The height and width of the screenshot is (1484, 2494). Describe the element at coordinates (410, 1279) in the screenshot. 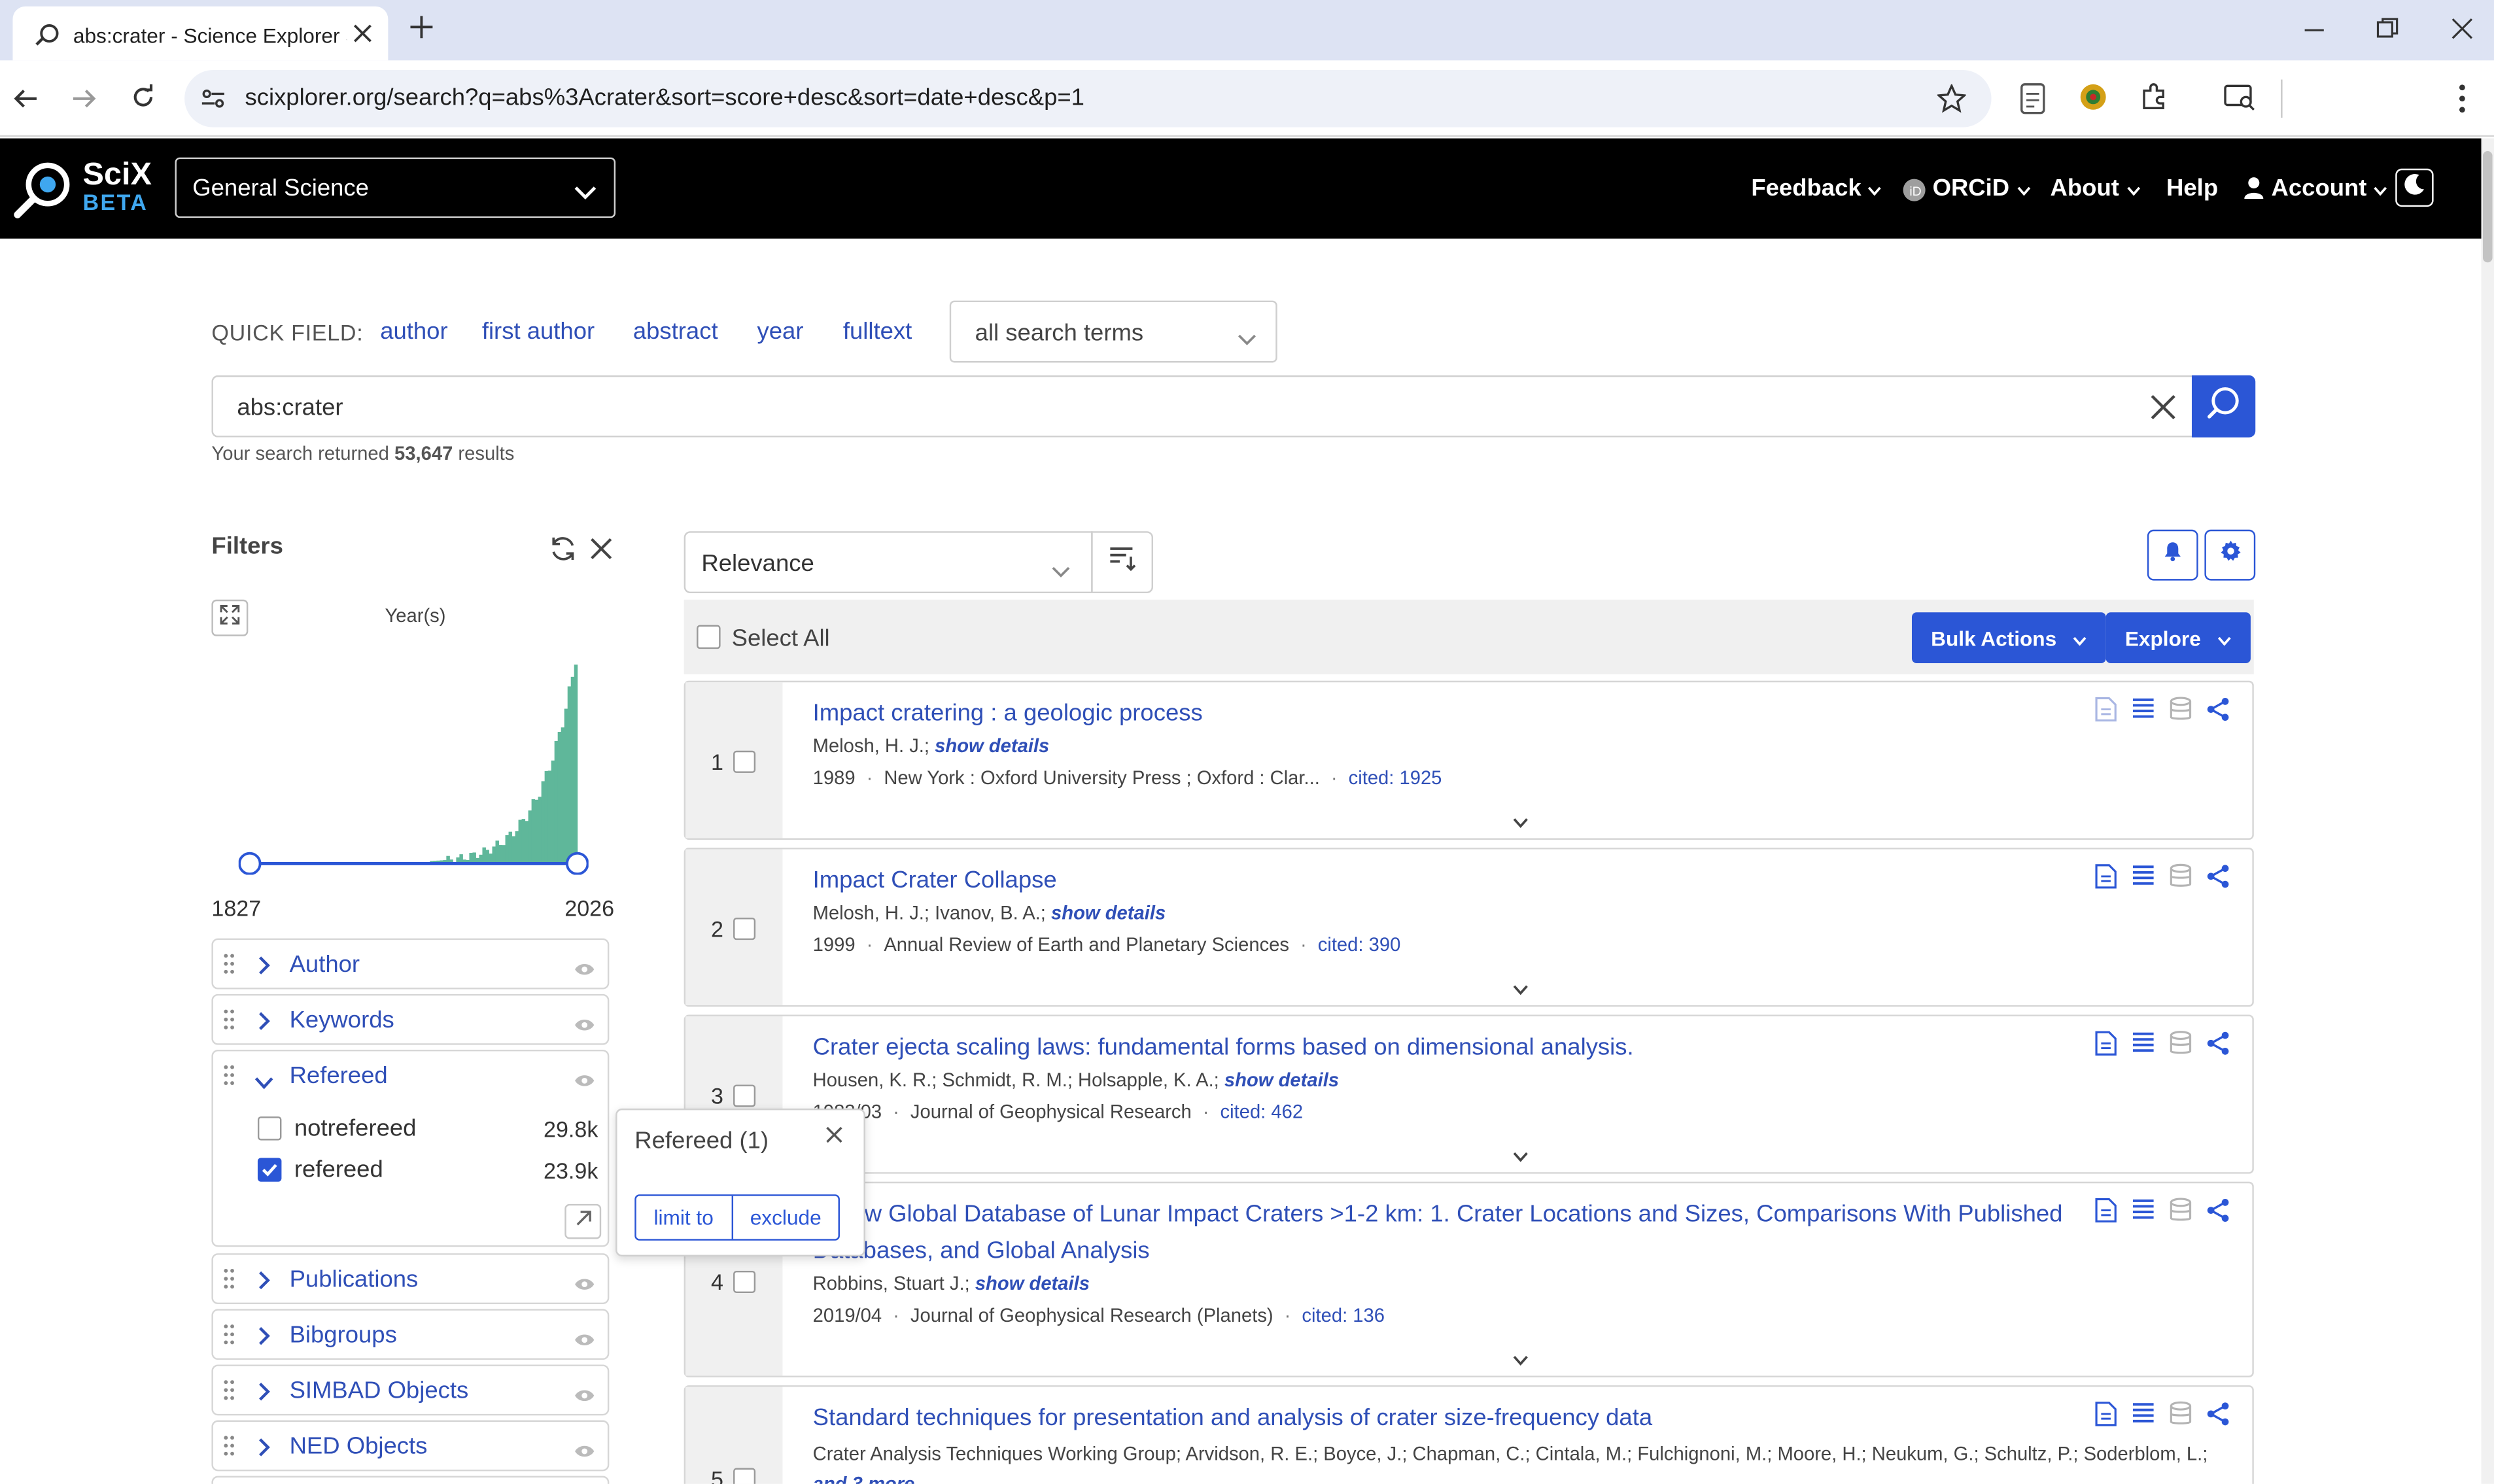

I see `facet-publications: Publications` at that location.